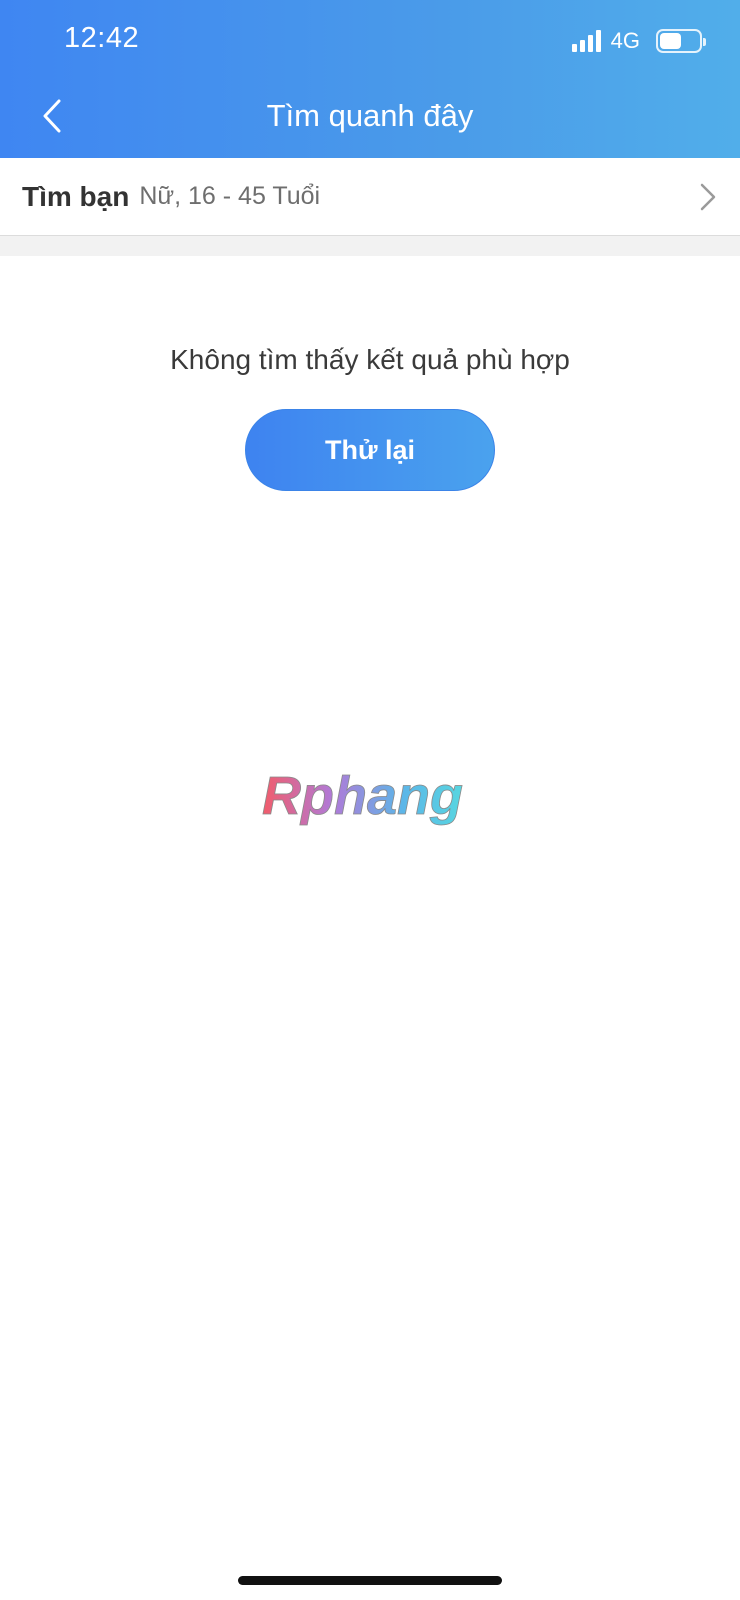 The height and width of the screenshot is (1600, 740). Describe the element at coordinates (76, 196) in the screenshot. I see `filter-label: Tìm bạn` at that location.